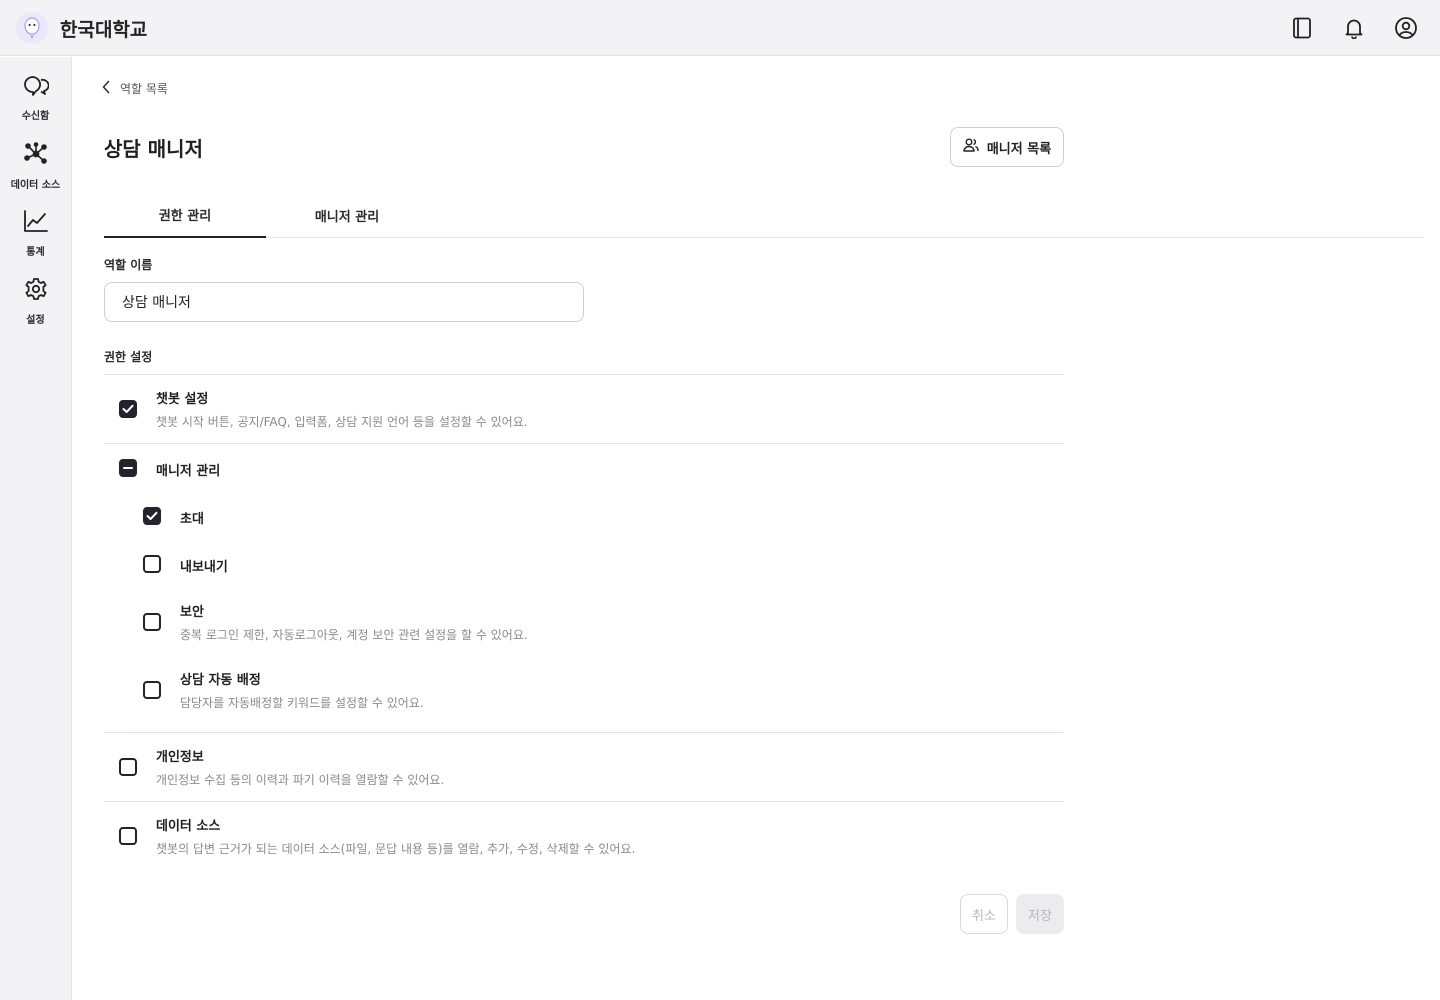 This screenshot has width=1440, height=1000. What do you see at coordinates (152, 516) in the screenshot?
I see `checkbox-invite` at bounding box center [152, 516].